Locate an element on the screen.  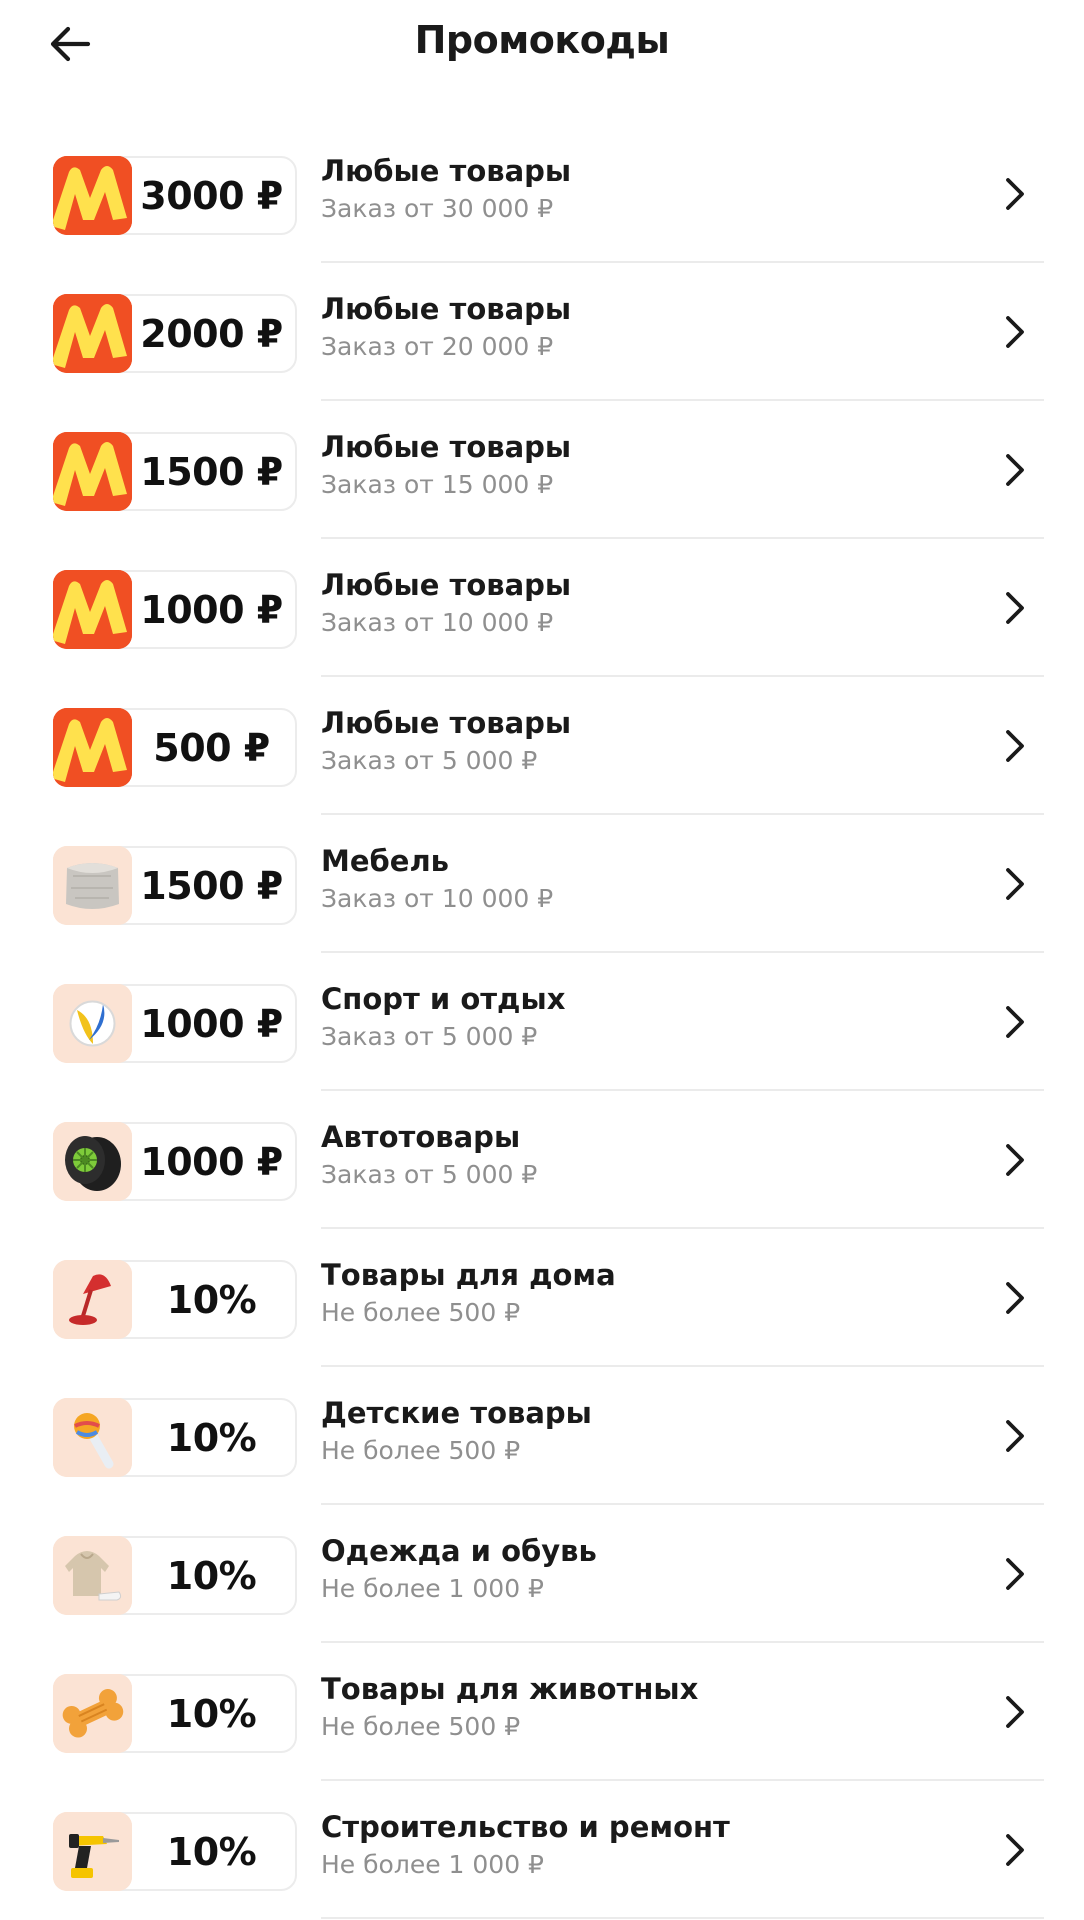
promo-texts: Детские товары Не более 500 ₽ is located at coordinates (456, 1432).